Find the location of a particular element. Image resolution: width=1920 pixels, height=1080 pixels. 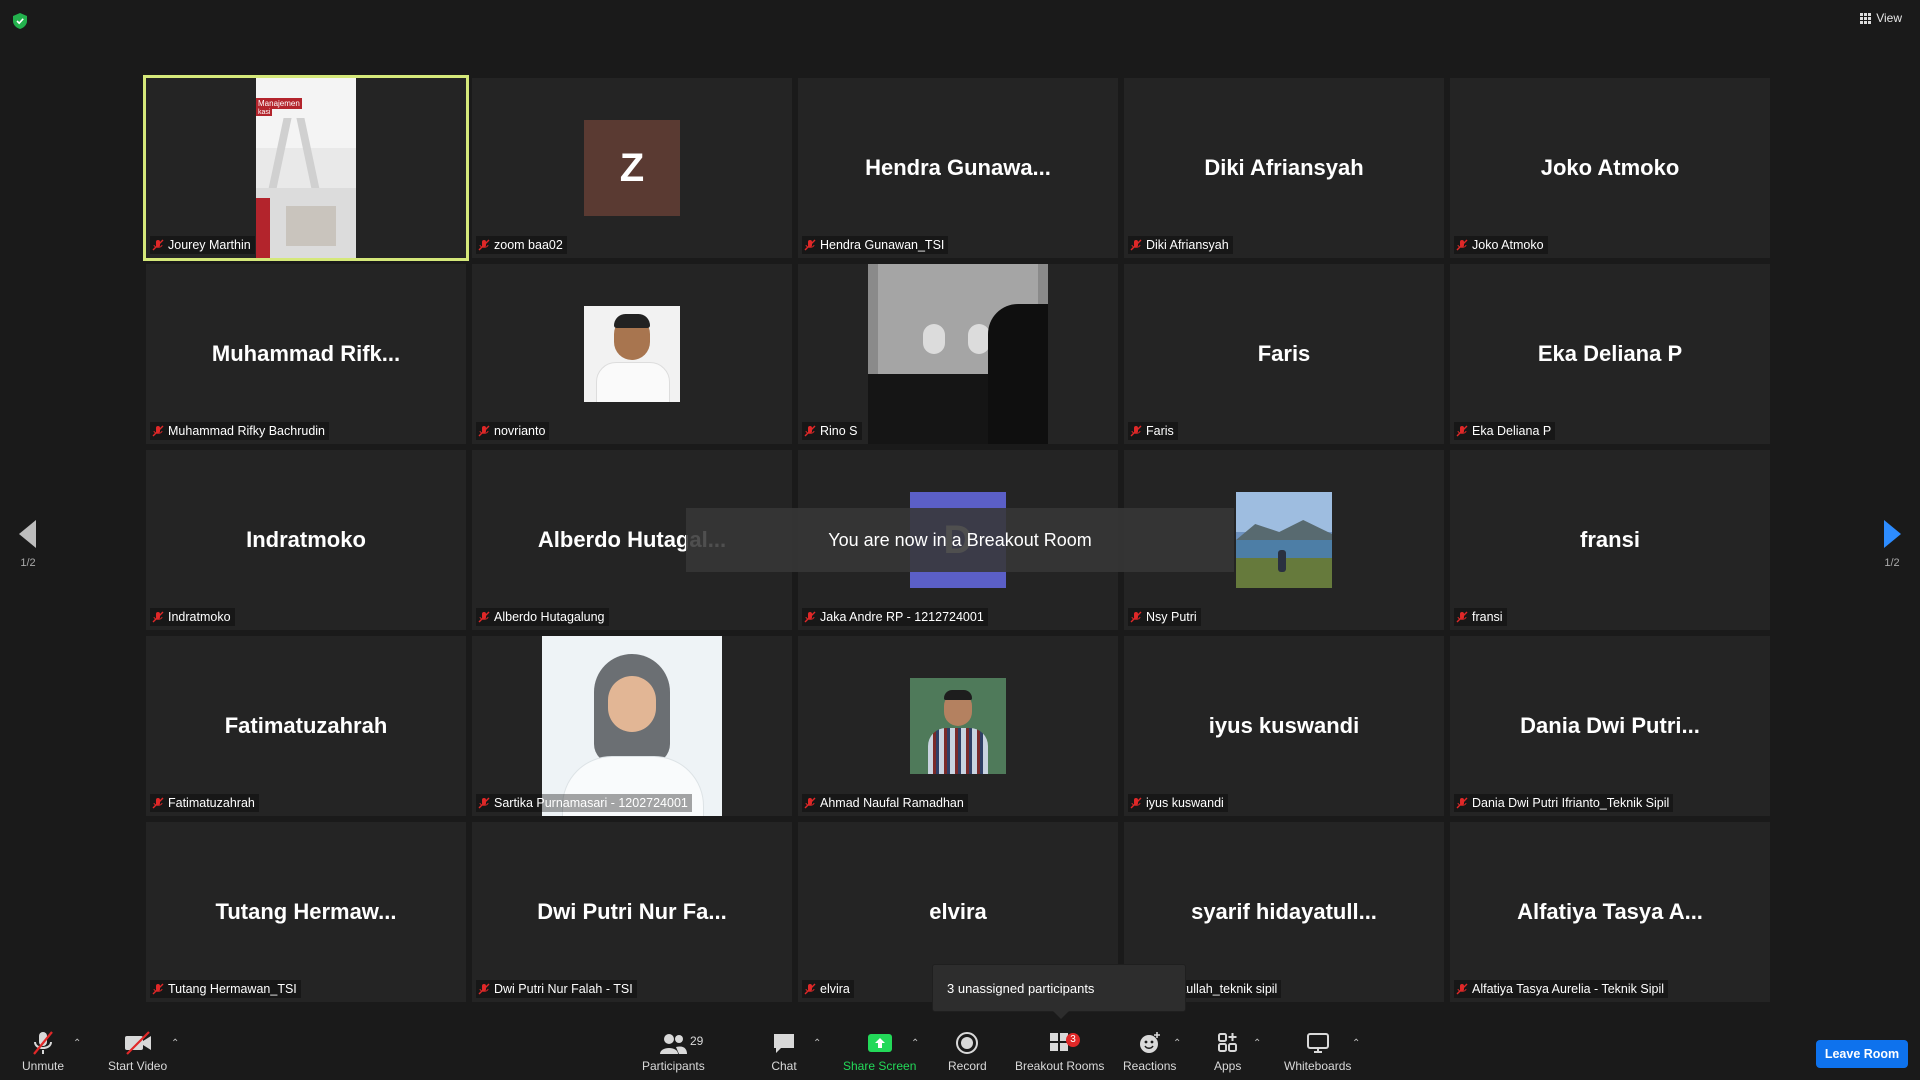

participant-name-label: Diki Afriansyah is located at coordinates (1180, 245).